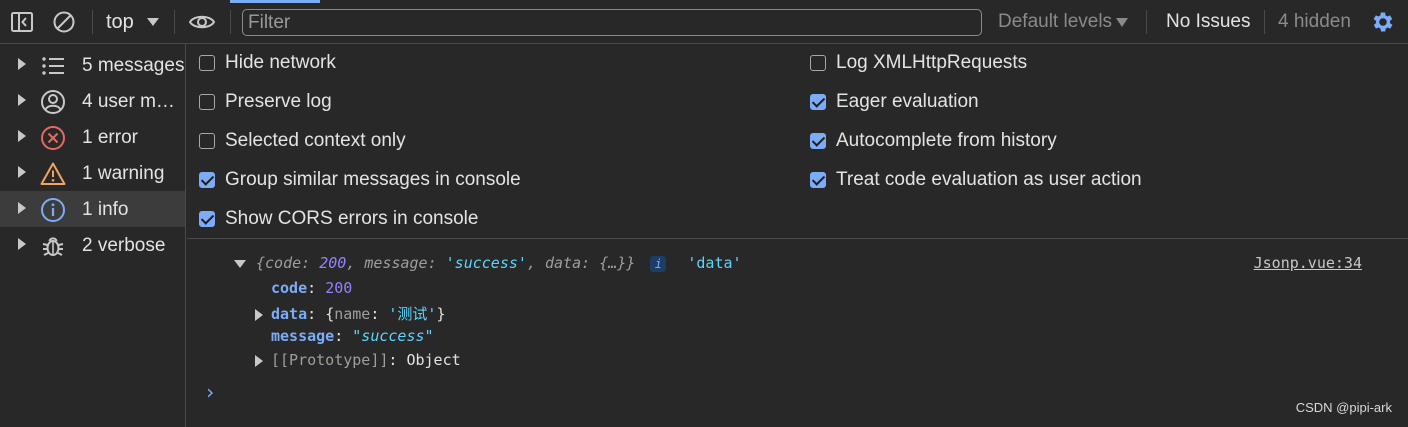 This screenshot has width=1408, height=427. What do you see at coordinates (120, 21) in the screenshot?
I see `context-label: top` at bounding box center [120, 21].